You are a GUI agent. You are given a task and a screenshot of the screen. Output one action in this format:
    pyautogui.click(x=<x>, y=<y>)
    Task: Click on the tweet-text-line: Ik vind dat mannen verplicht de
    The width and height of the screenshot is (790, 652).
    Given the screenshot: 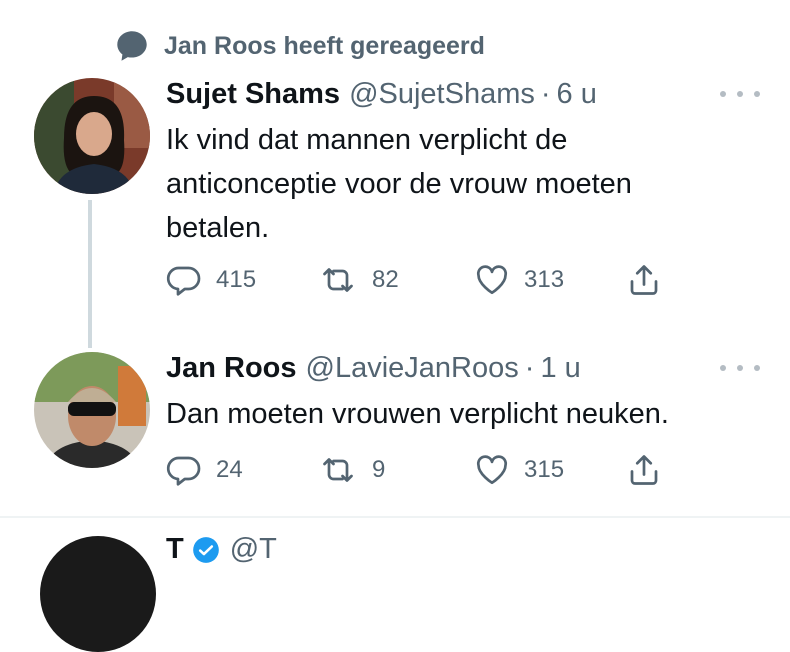 What is the action you would take?
    pyautogui.click(x=367, y=140)
    